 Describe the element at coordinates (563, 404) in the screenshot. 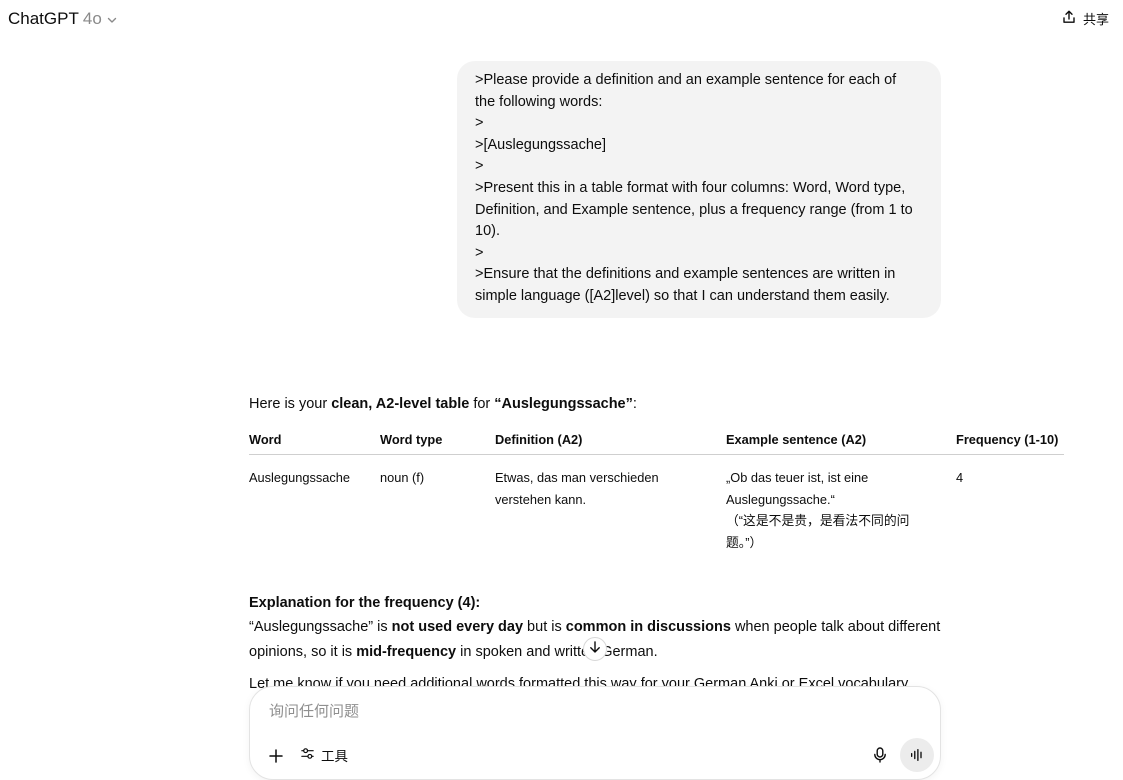

I see `intro-bold-word: “Auslegungssache”` at that location.